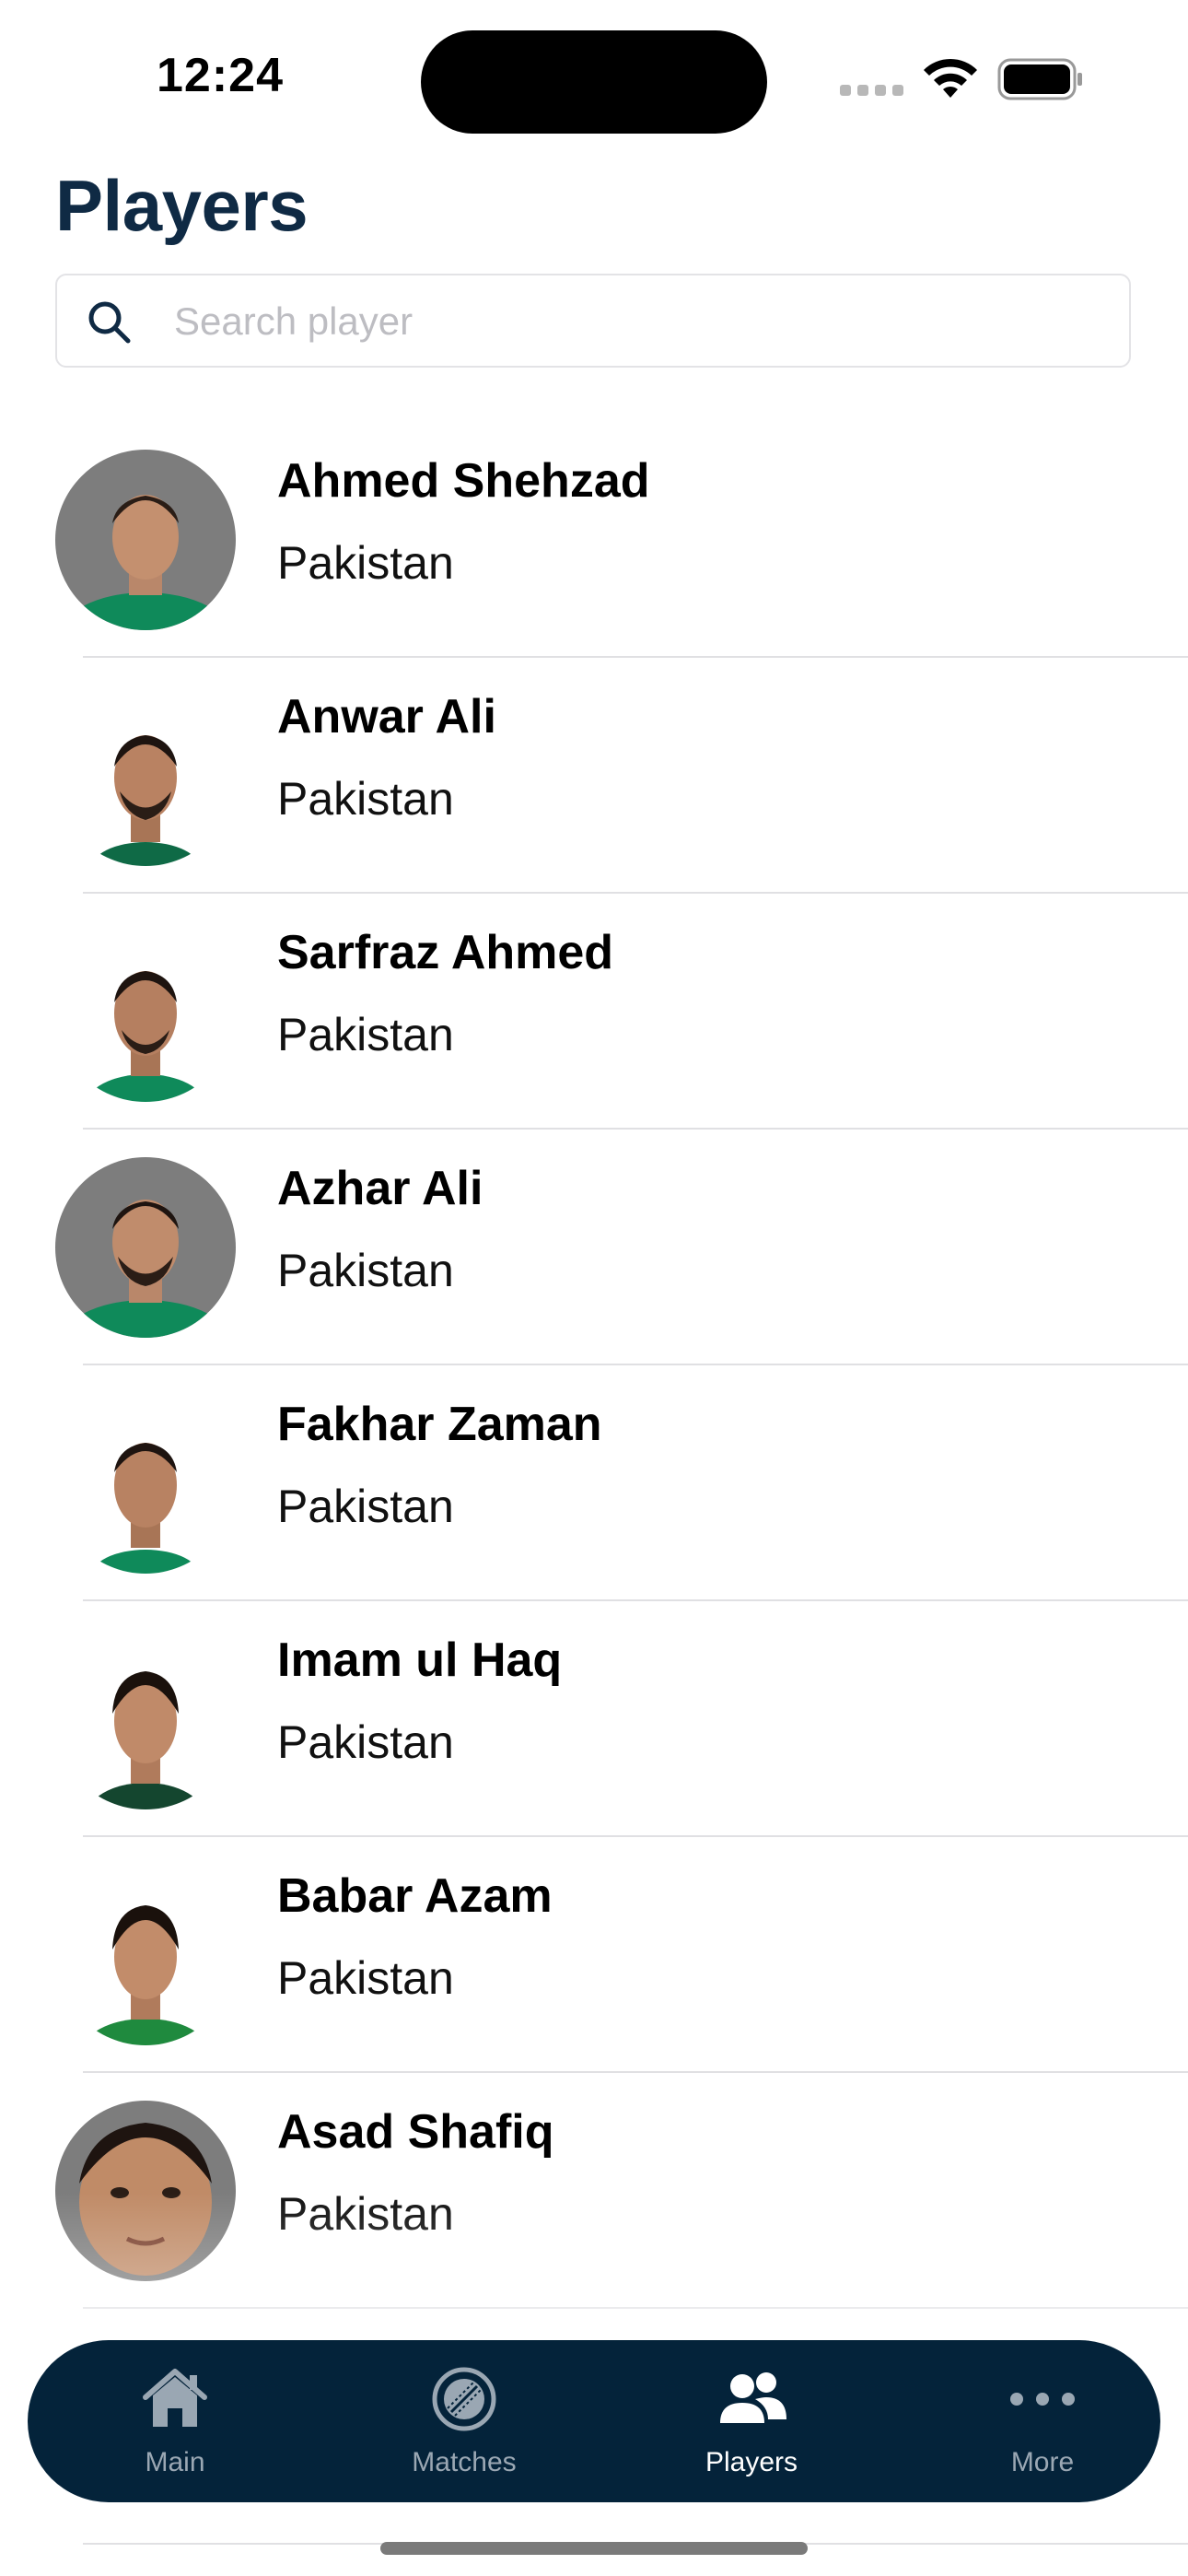 Image resolution: width=1188 pixels, height=2576 pixels. Describe the element at coordinates (594, 2191) in the screenshot. I see `player-row: Asad Shafiq Pakistan` at that location.